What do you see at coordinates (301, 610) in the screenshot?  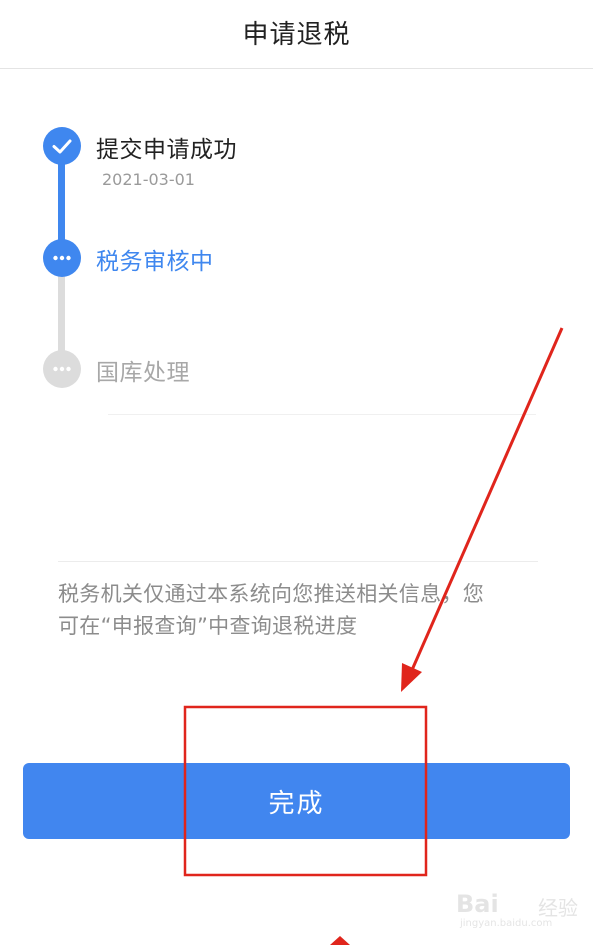 I see `notice-text: 税务机关仅通过本系统向您推送相关信息，您 可在“申报查询”中查询退税进度` at bounding box center [301, 610].